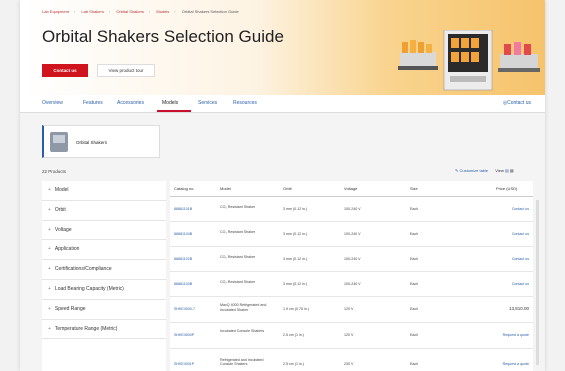 Image resolution: width=565 pixels, height=371 pixels. Describe the element at coordinates (183, 259) in the screenshot. I see `catalog-number-link: 88881102B` at that location.